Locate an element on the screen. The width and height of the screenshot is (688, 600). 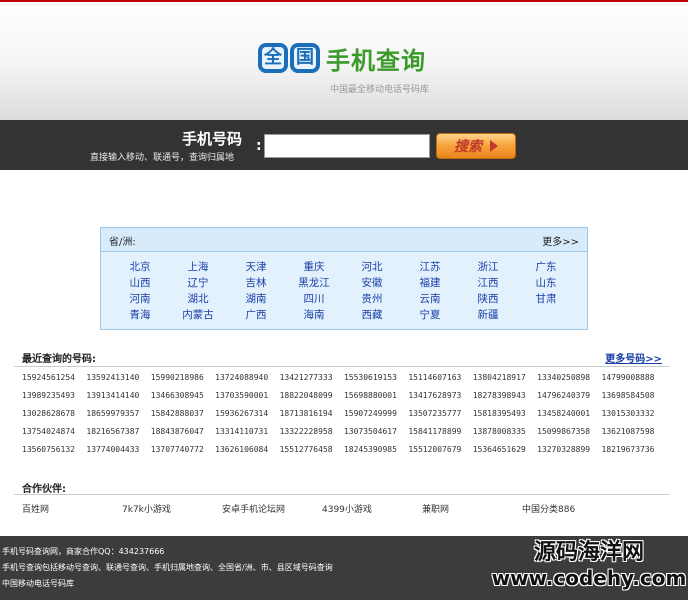
province-link: 河北 is located at coordinates (372, 267).